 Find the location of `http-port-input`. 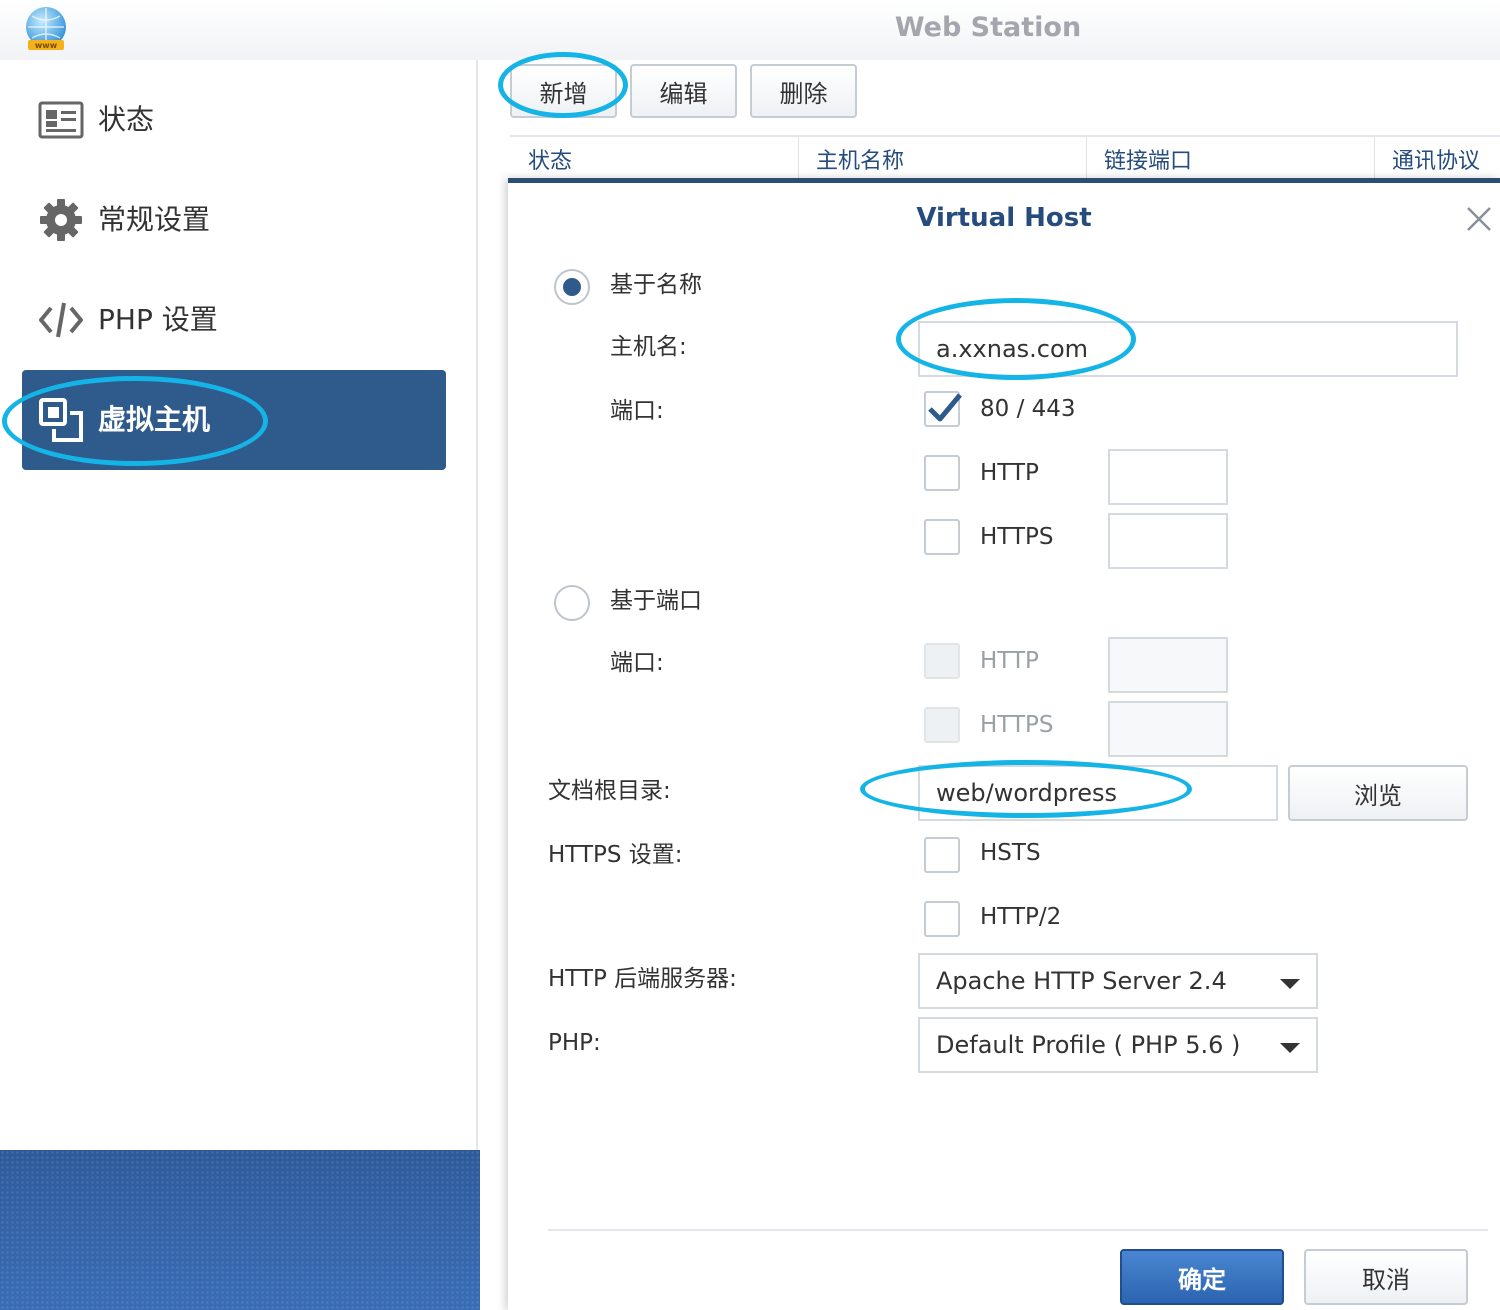

http-port-input is located at coordinates (1168, 477).